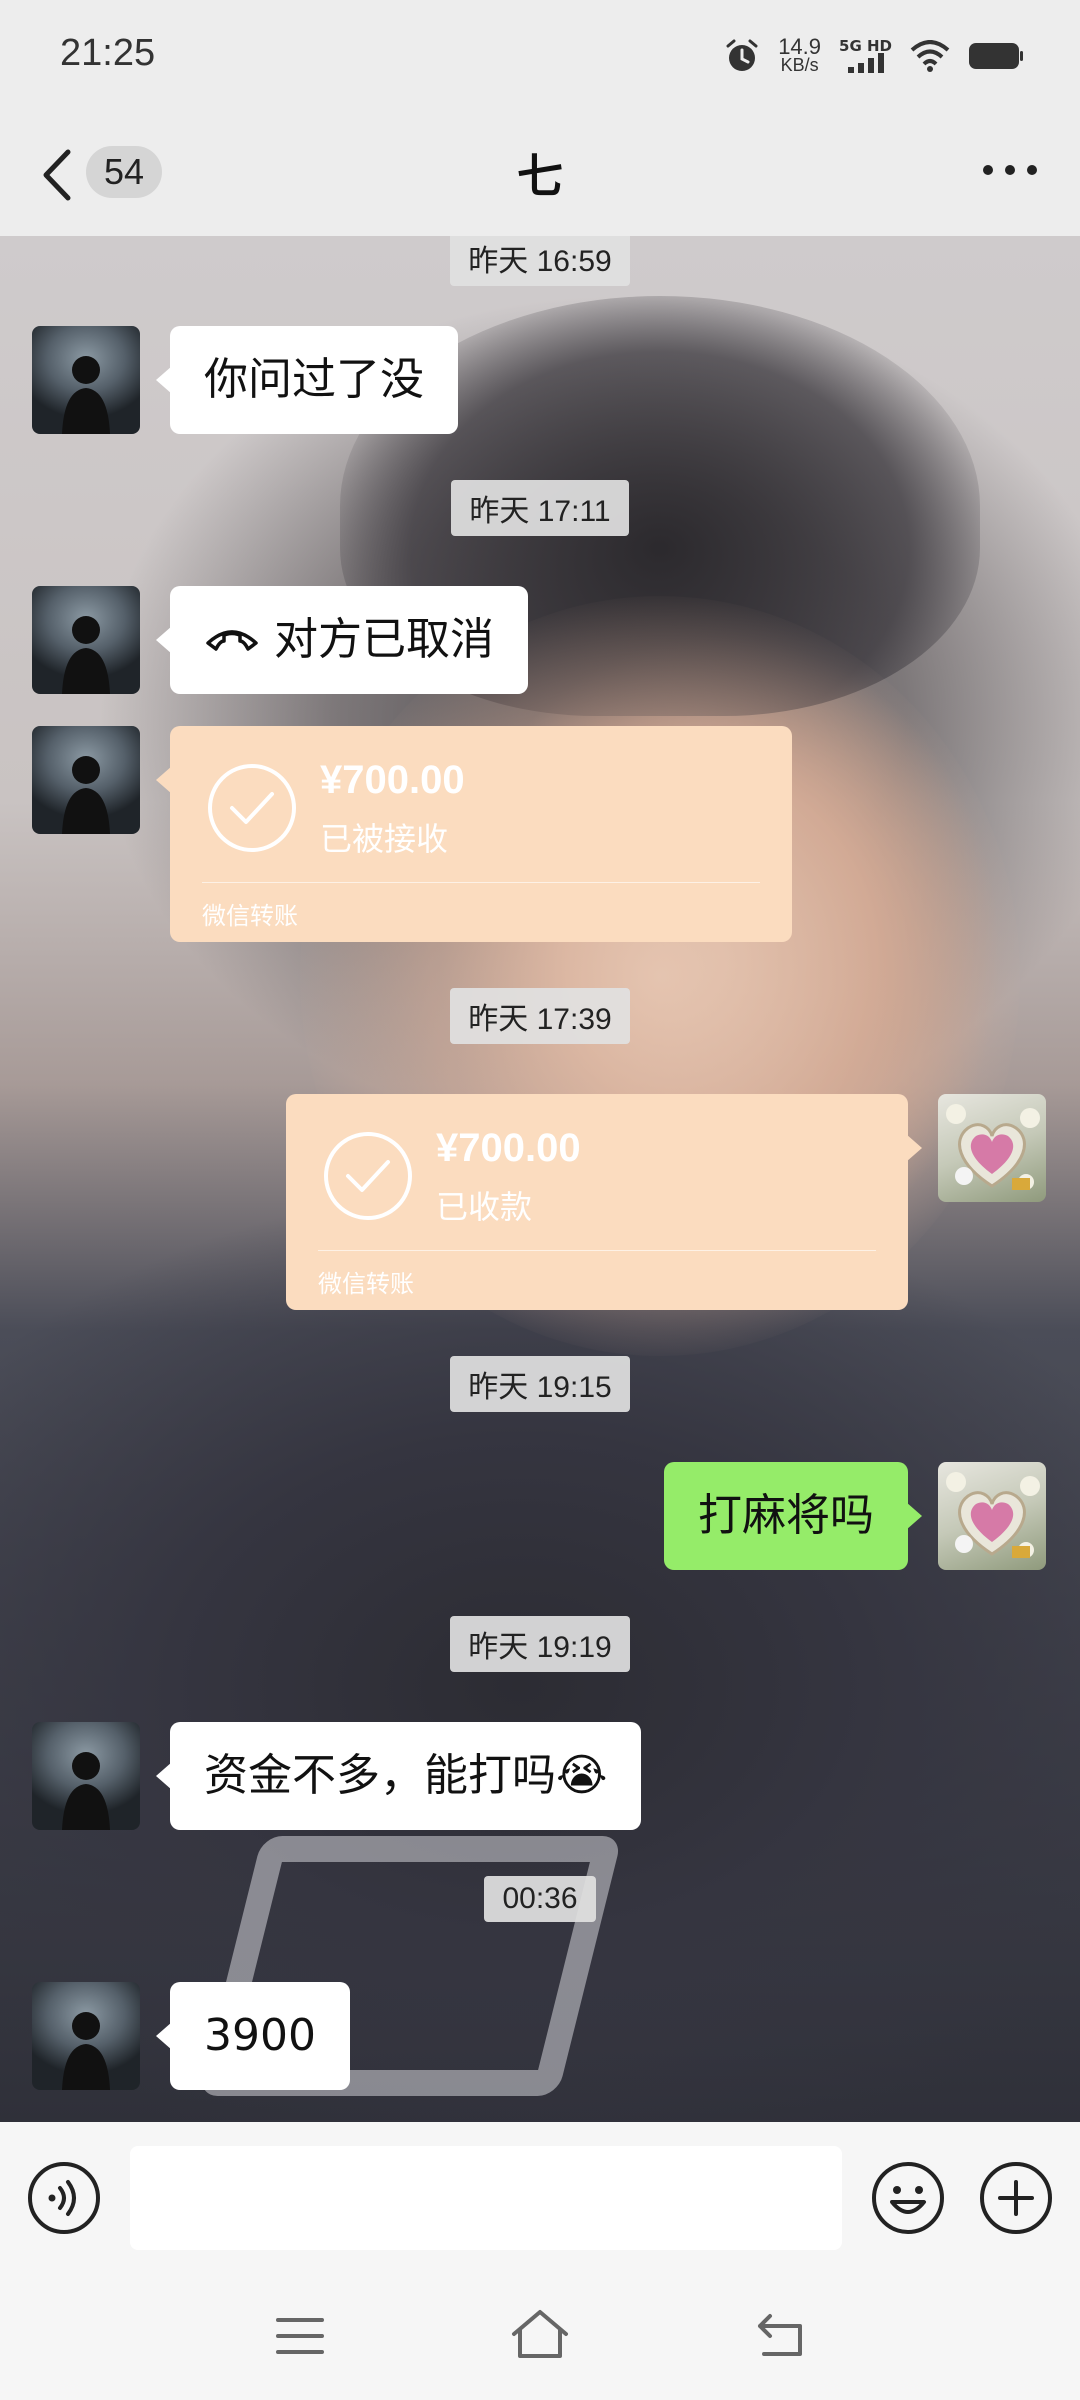  I want to click on transfer-card-sent: ¥700.00 已收款 微信转账, so click(604, 1202).